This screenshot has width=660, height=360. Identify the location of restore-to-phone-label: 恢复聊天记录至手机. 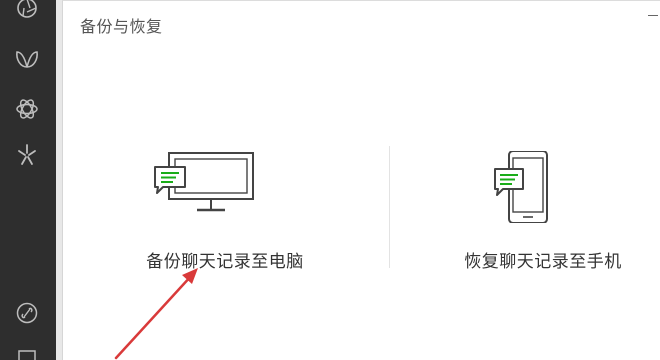
(543, 262).